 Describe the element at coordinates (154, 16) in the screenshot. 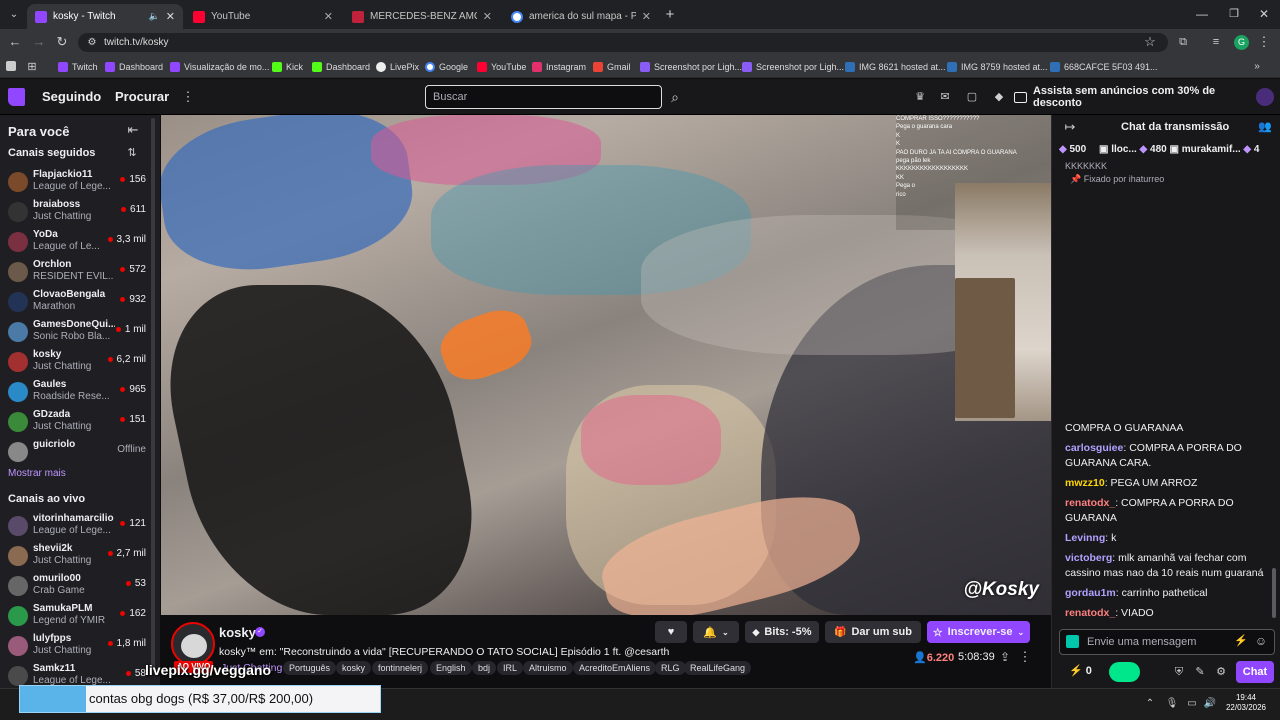

I see `audio-icon: 🔈` at that location.